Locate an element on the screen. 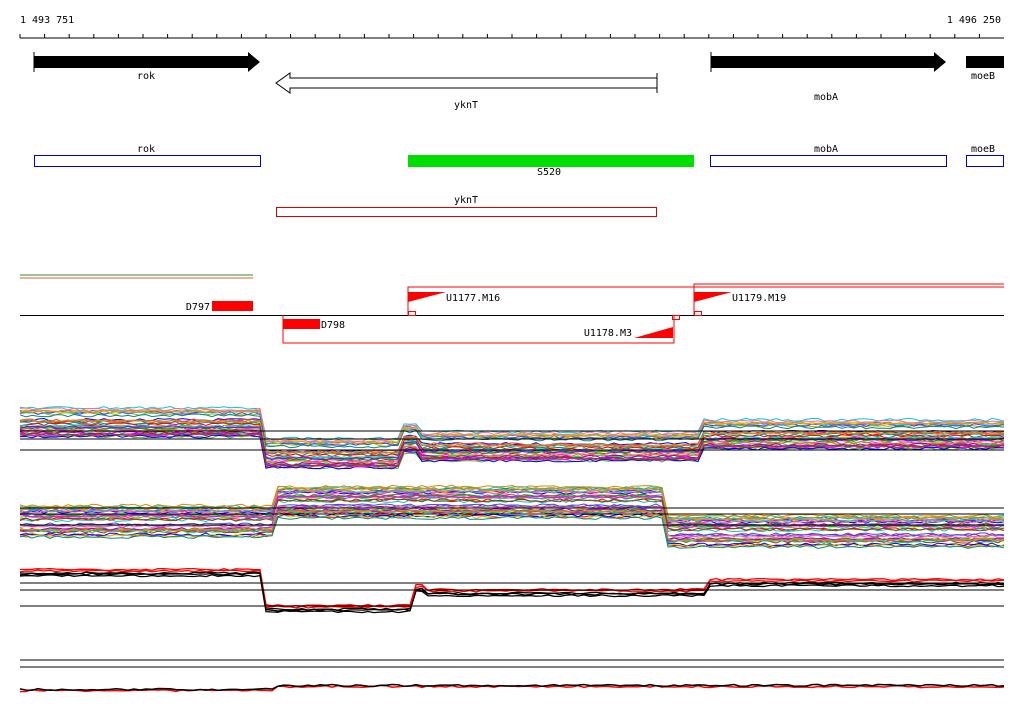 Image resolution: width=1024 pixels, height=714 pixels. region-rok: rok is located at coordinates (147, 155).